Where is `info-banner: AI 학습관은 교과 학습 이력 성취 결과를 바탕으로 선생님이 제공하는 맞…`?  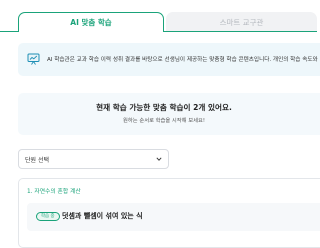
info-banner: AI 학습관은 교과 학습 이력 성취 결과를 바탕으로 선생님이 제공하는 맞… is located at coordinates (169, 59).